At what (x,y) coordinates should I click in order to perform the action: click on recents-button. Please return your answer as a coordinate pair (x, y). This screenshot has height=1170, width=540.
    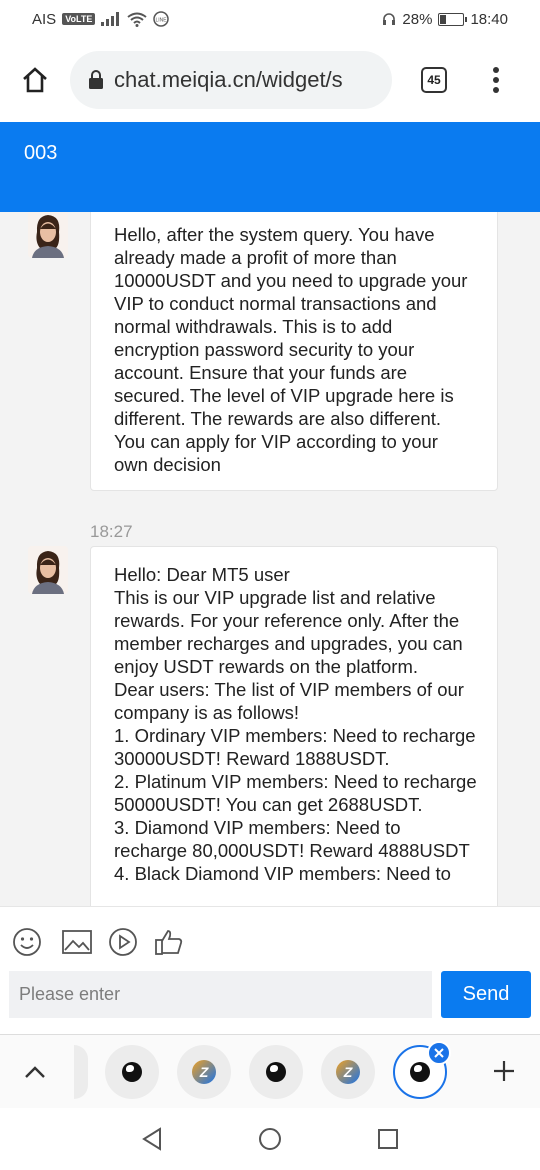
    Looking at the image, I should click on (388, 1139).